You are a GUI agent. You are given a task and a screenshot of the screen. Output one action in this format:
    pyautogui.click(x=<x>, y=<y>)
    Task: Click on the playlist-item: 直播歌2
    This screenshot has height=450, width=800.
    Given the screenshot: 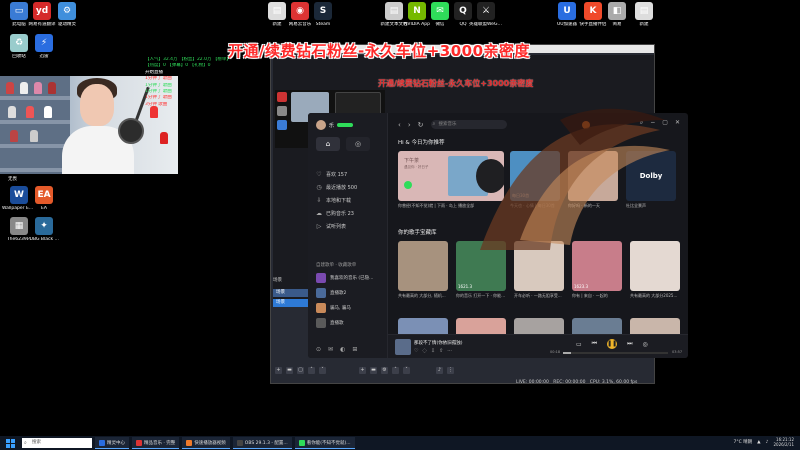 What is the action you would take?
    pyautogui.click(x=331, y=293)
    